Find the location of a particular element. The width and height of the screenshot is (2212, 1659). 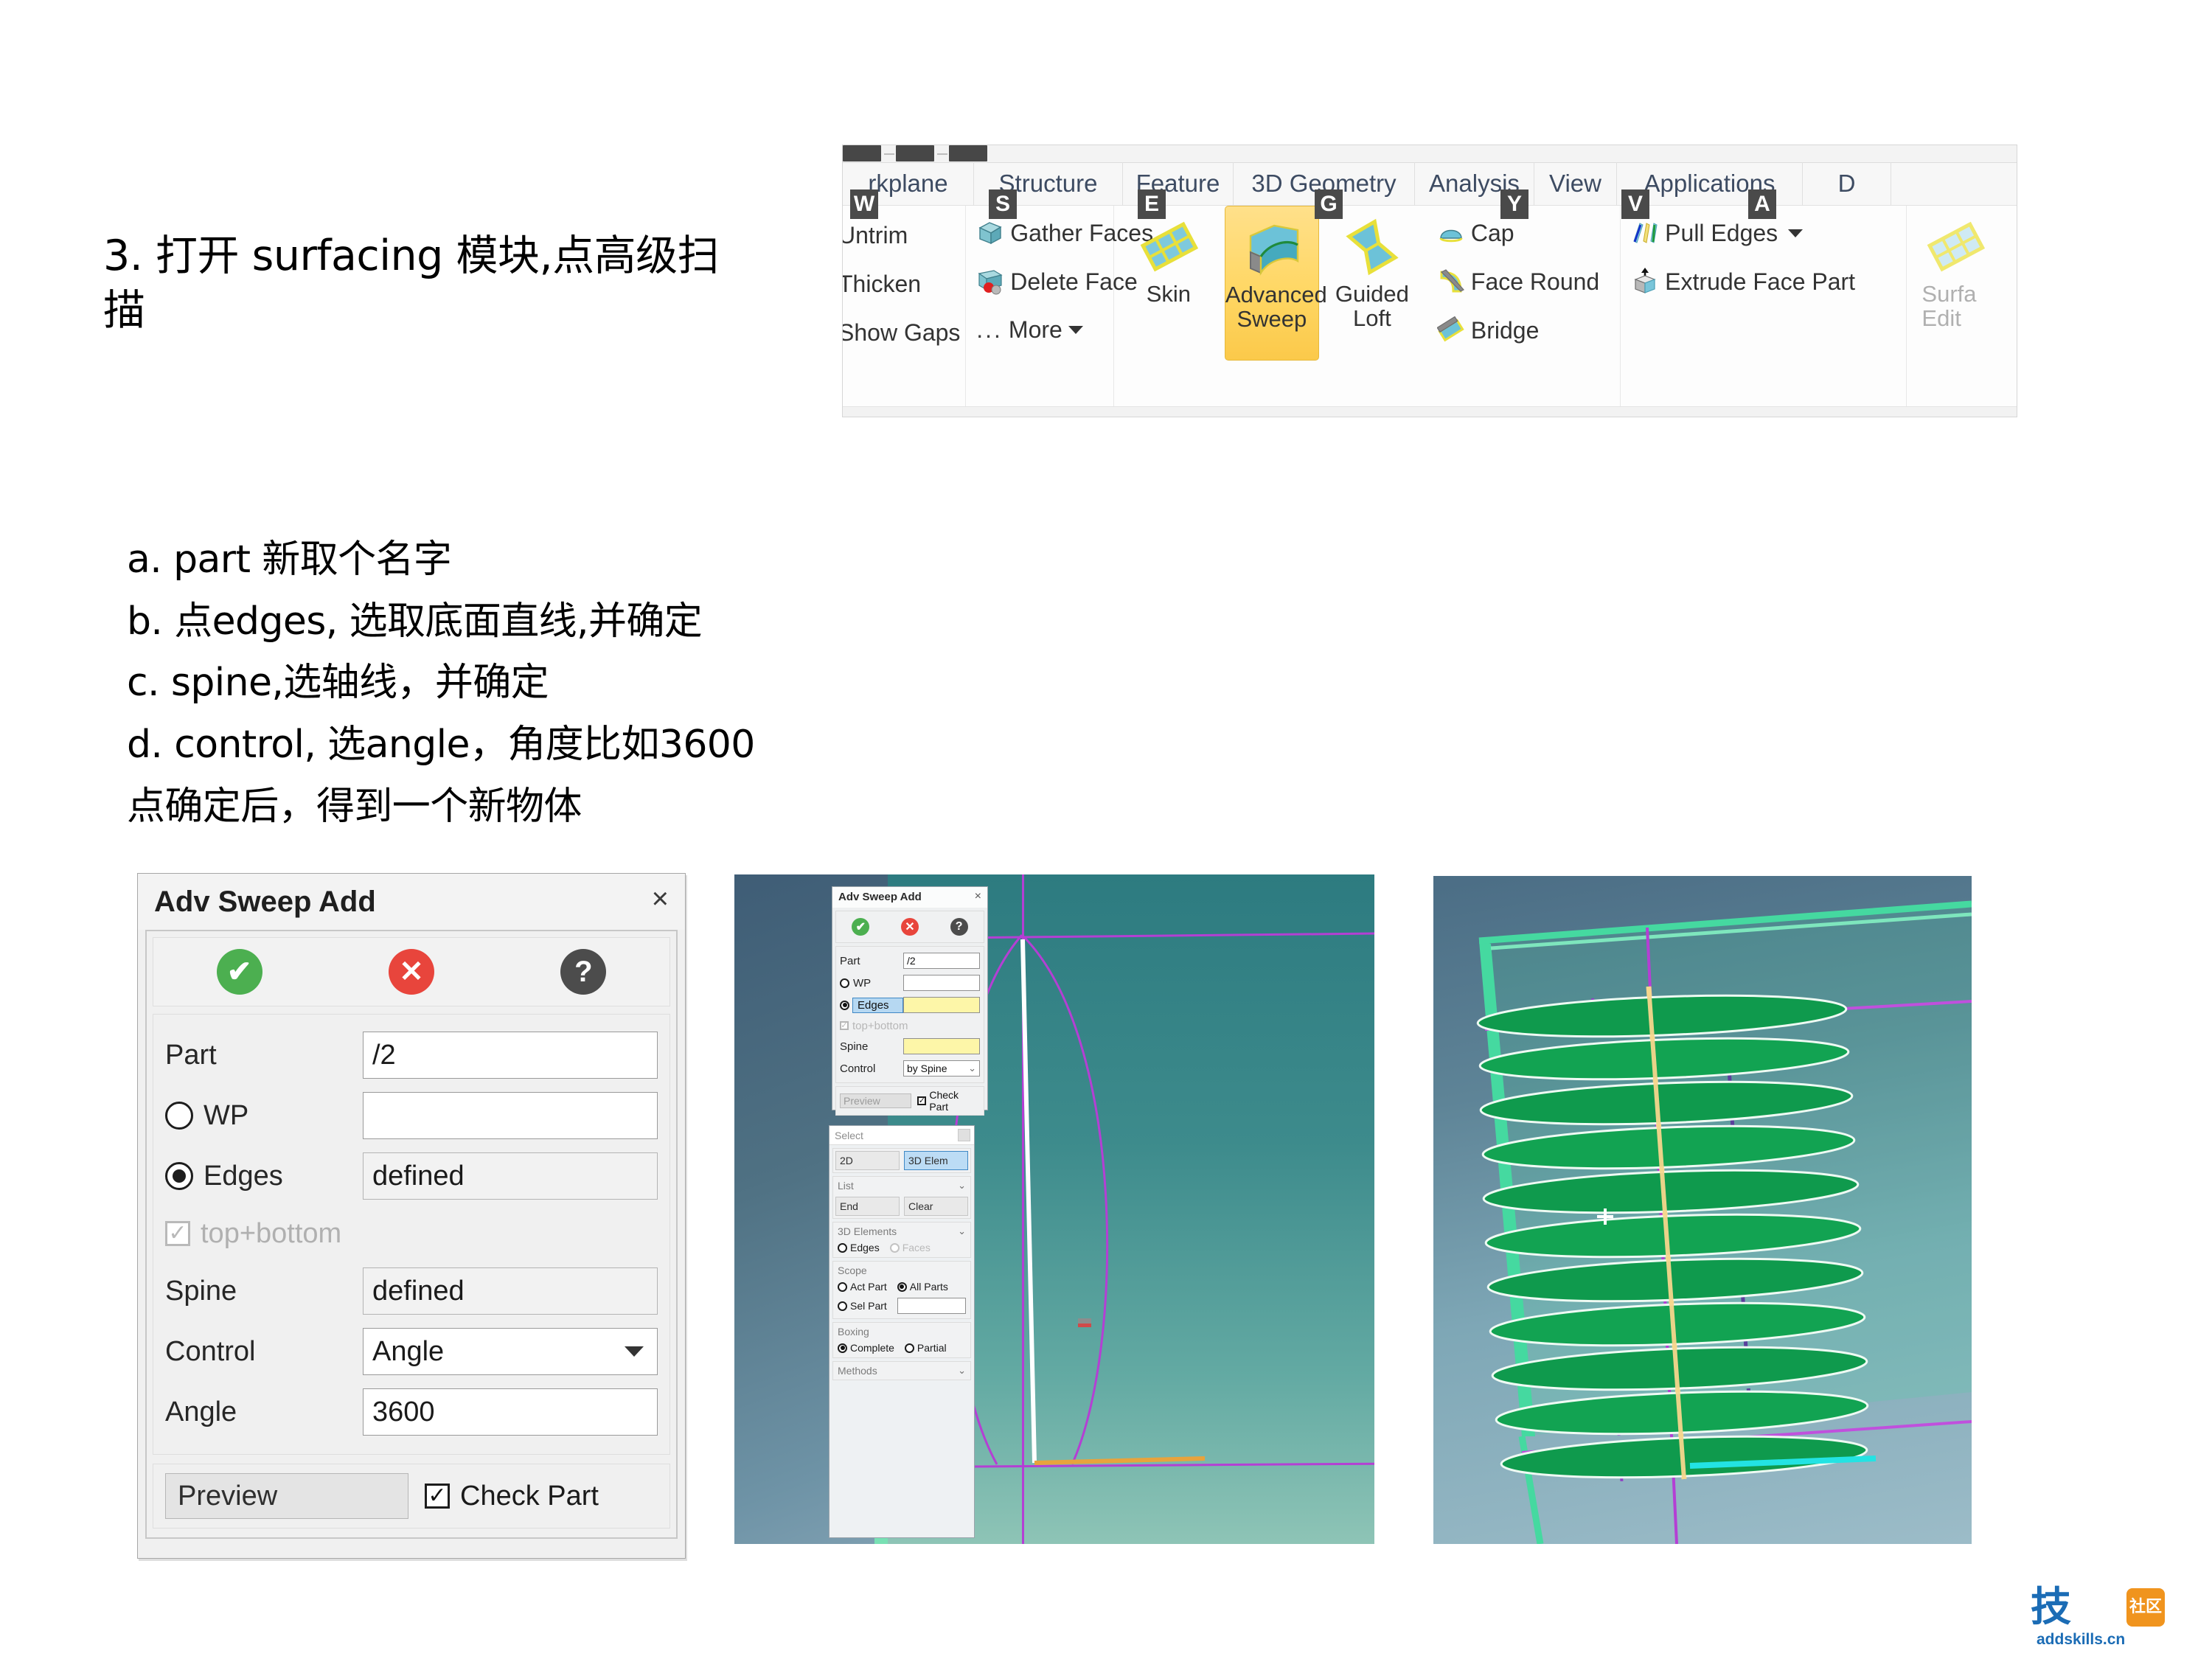

scope-part-input is located at coordinates (931, 1306).